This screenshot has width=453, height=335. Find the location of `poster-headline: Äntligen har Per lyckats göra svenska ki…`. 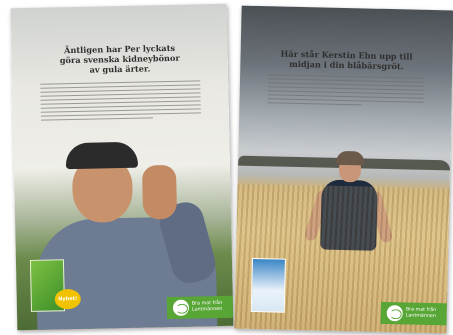

poster-headline: Äntligen har Per lyckats göra svenska ki… is located at coordinates (119, 59).